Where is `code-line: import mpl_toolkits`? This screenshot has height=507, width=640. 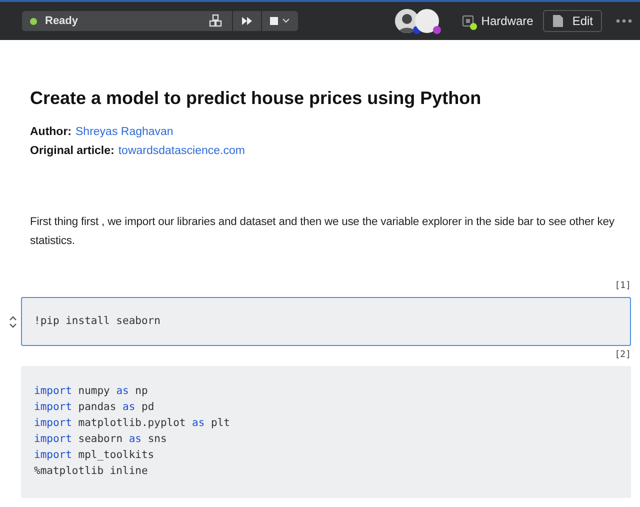 code-line: import mpl_toolkits is located at coordinates (95, 455).